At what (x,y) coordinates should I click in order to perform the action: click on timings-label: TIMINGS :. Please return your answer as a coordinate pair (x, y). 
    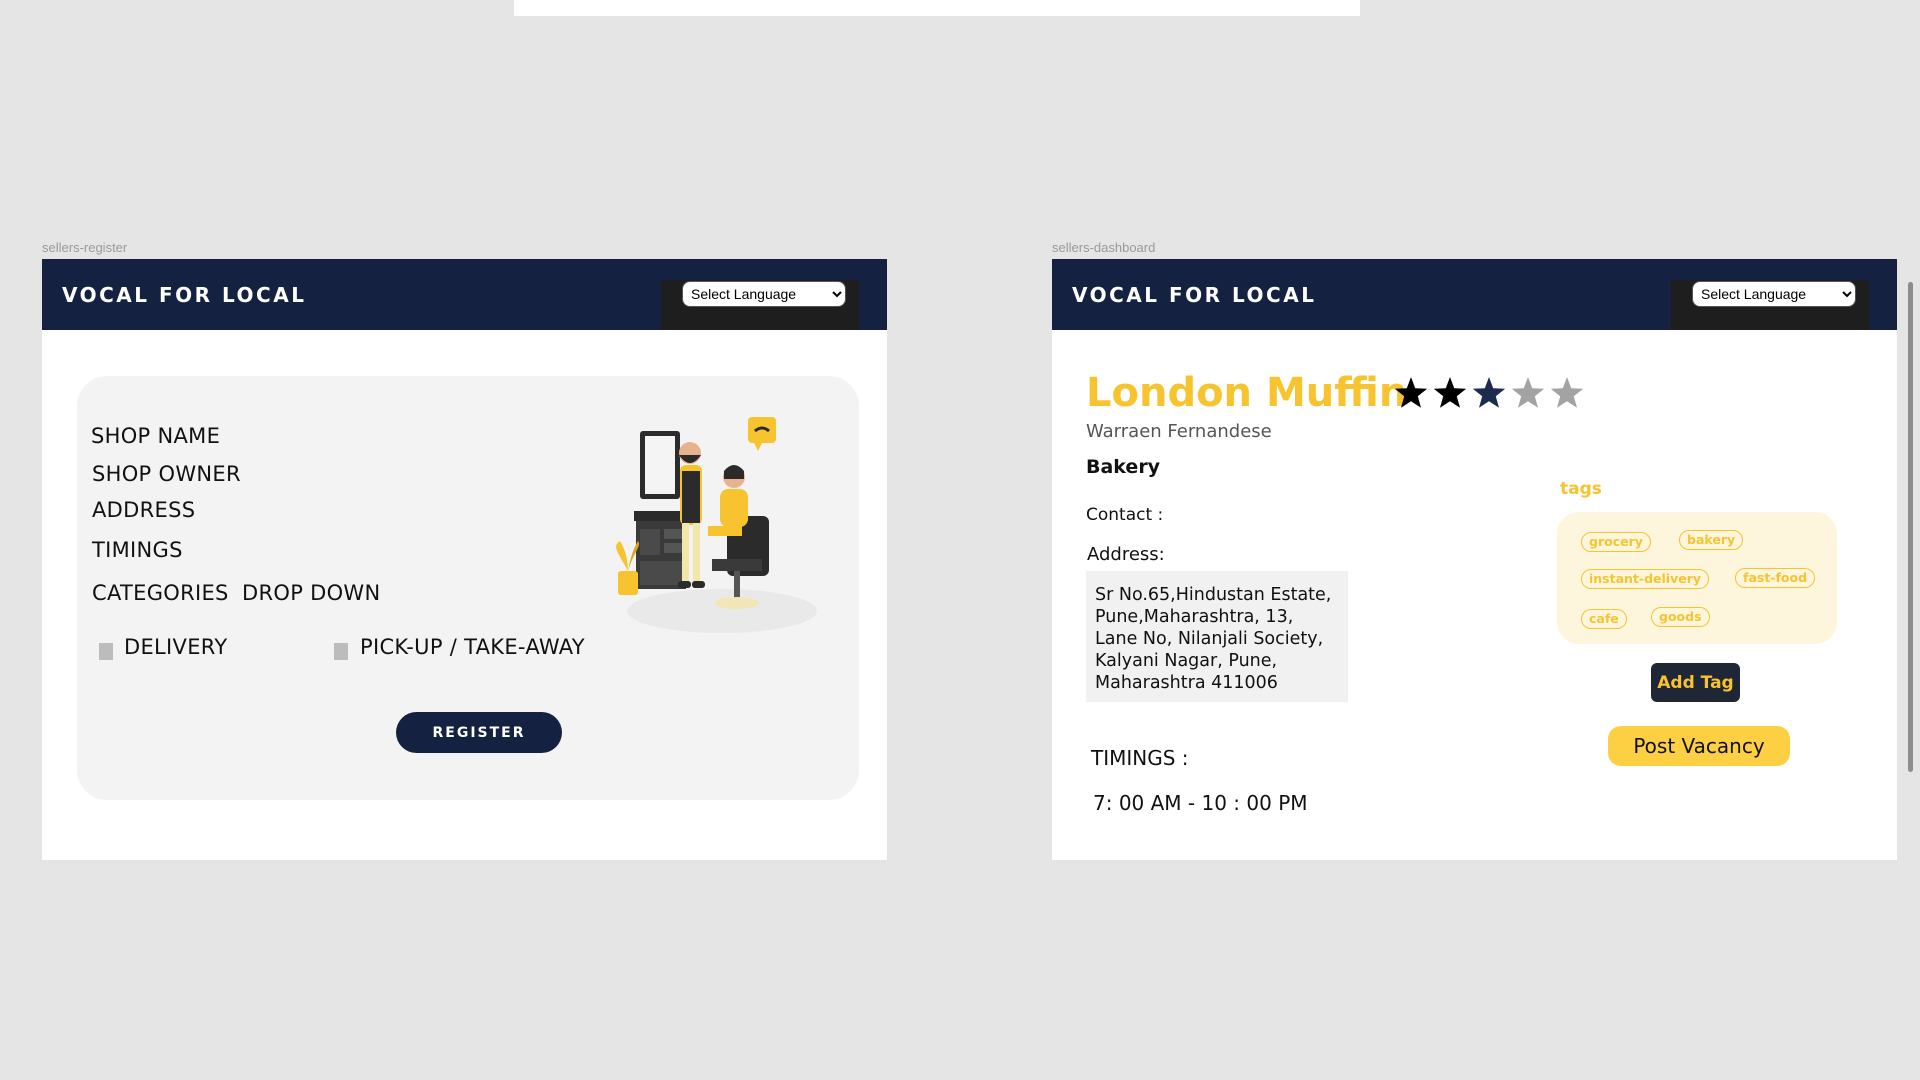
    Looking at the image, I should click on (1140, 758).